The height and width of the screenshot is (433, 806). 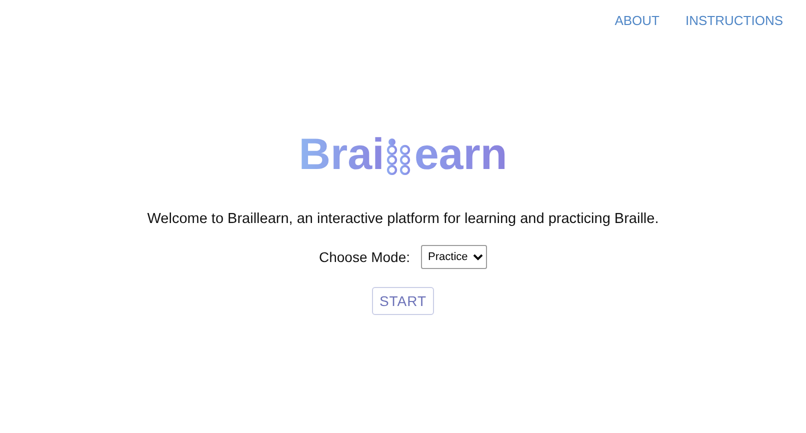 What do you see at coordinates (399, 156) in the screenshot?
I see `braille-cell-icon` at bounding box center [399, 156].